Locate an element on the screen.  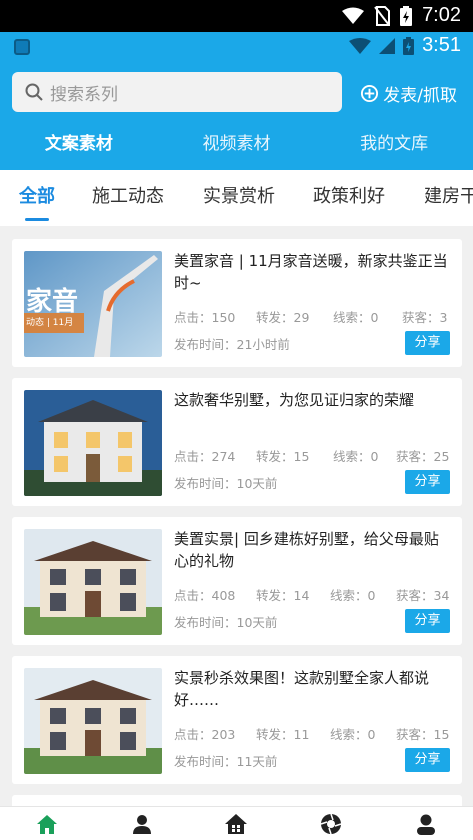
stat-shares: 转发：11 is located at coordinates (283, 734).